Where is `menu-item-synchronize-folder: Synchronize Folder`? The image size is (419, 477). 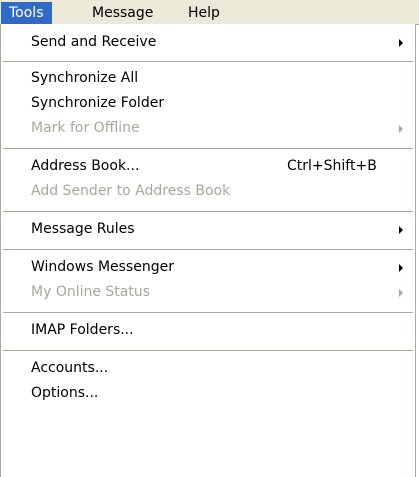 menu-item-synchronize-folder: Synchronize Folder is located at coordinates (208, 103).